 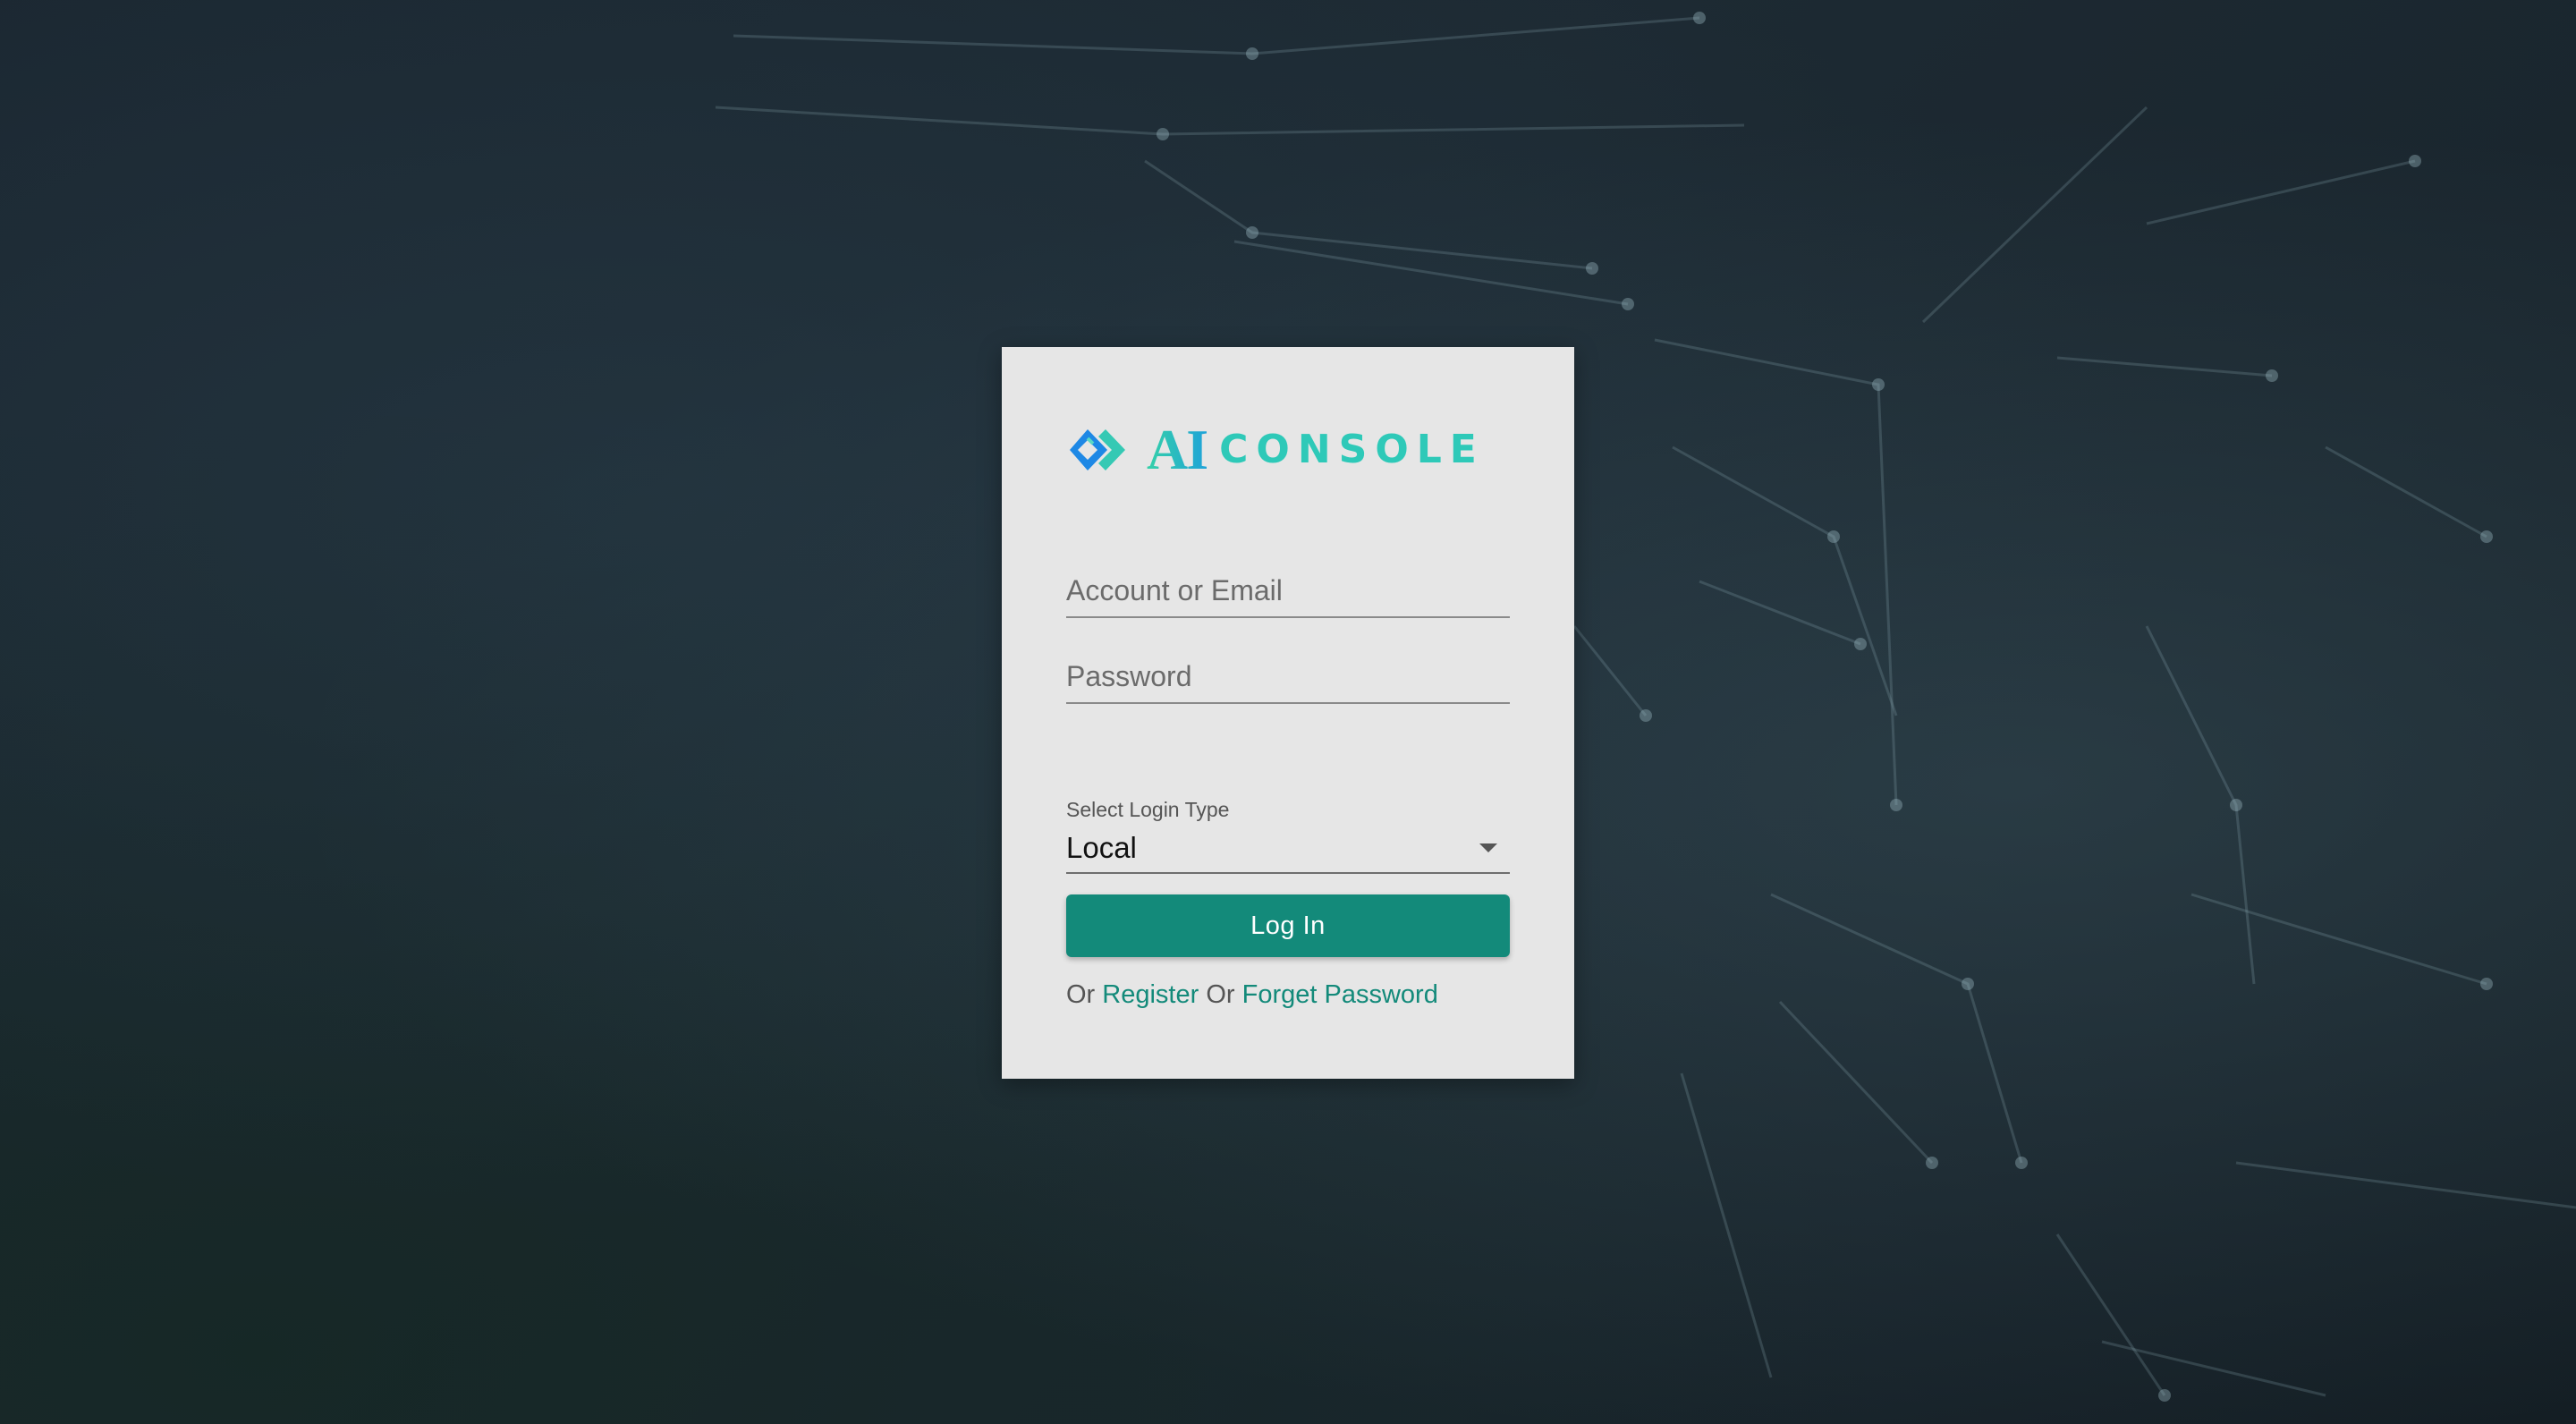 I want to click on app-logo: AI CONSOLE, so click(x=1277, y=449).